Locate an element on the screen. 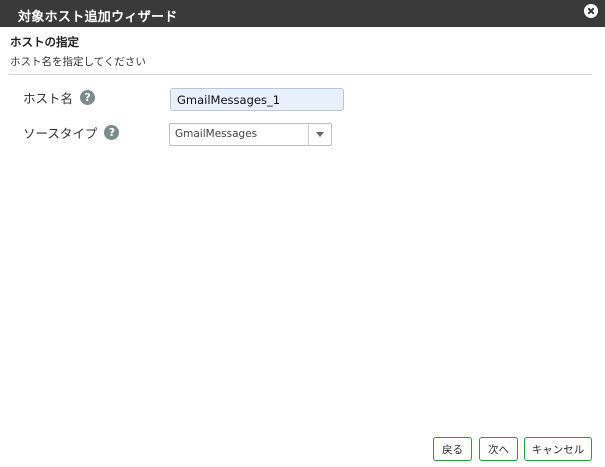  source-type-selected-value: GmailMessages is located at coordinates (216, 134).